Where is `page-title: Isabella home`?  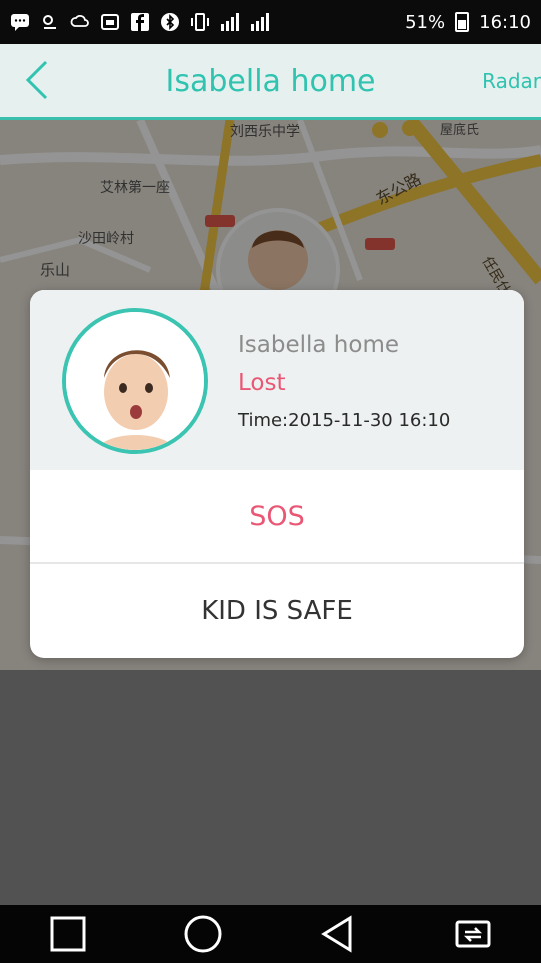 page-title: Isabella home is located at coordinates (270, 81).